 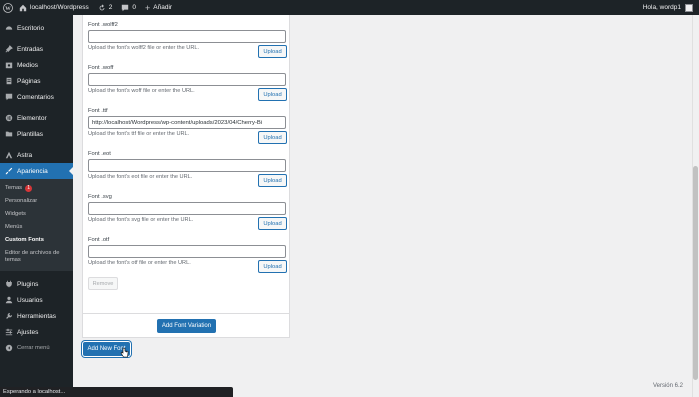 I want to click on otf-url-input, so click(x=187, y=251).